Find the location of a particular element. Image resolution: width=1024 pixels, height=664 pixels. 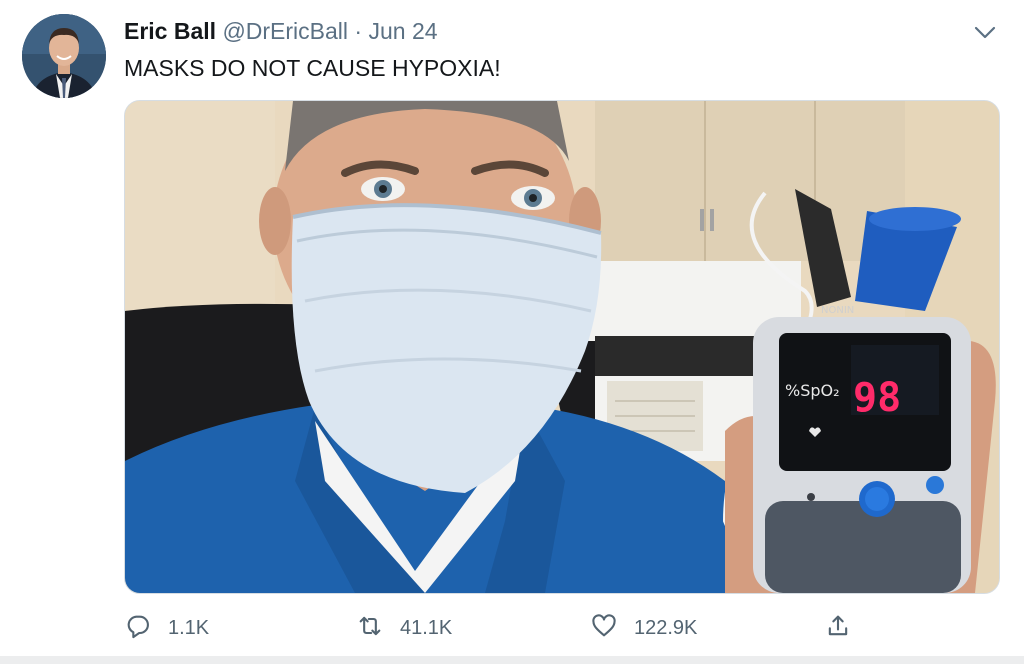

timeline-divider is located at coordinates (512, 660).